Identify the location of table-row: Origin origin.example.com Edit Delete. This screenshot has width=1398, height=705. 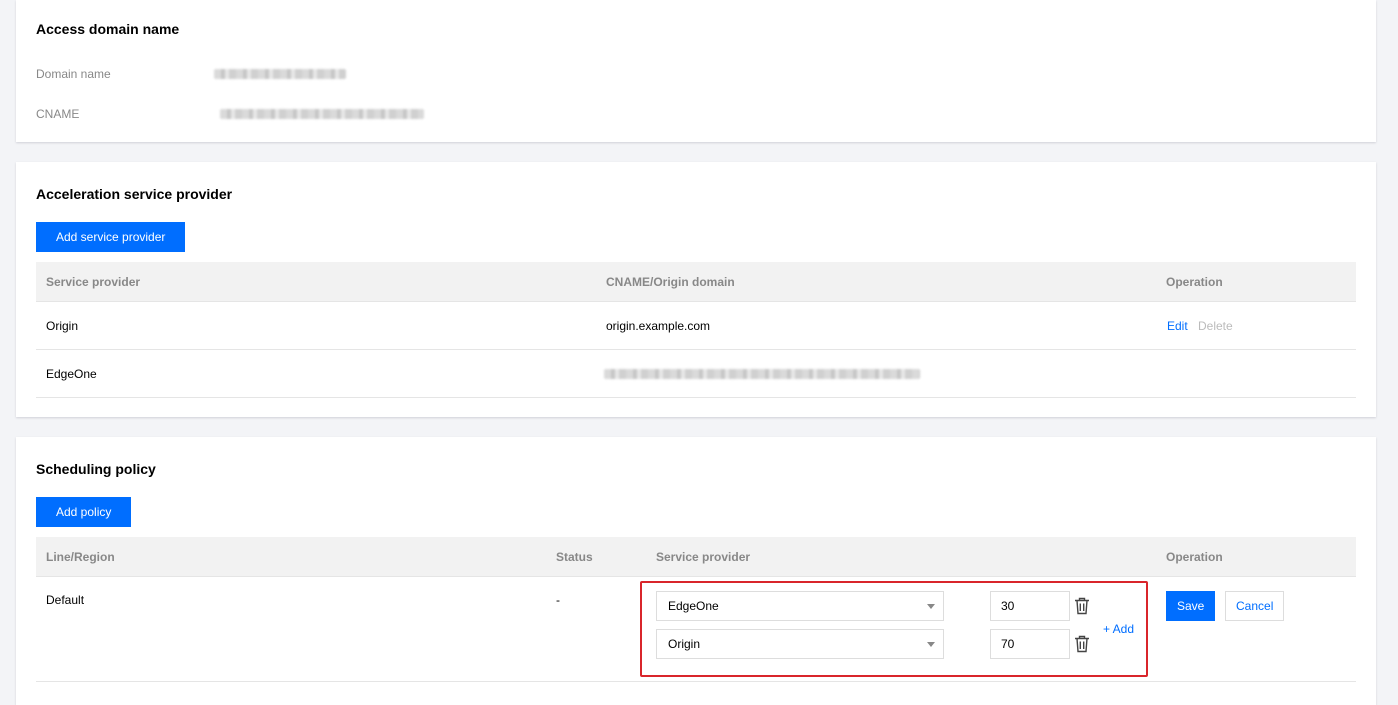
(696, 326).